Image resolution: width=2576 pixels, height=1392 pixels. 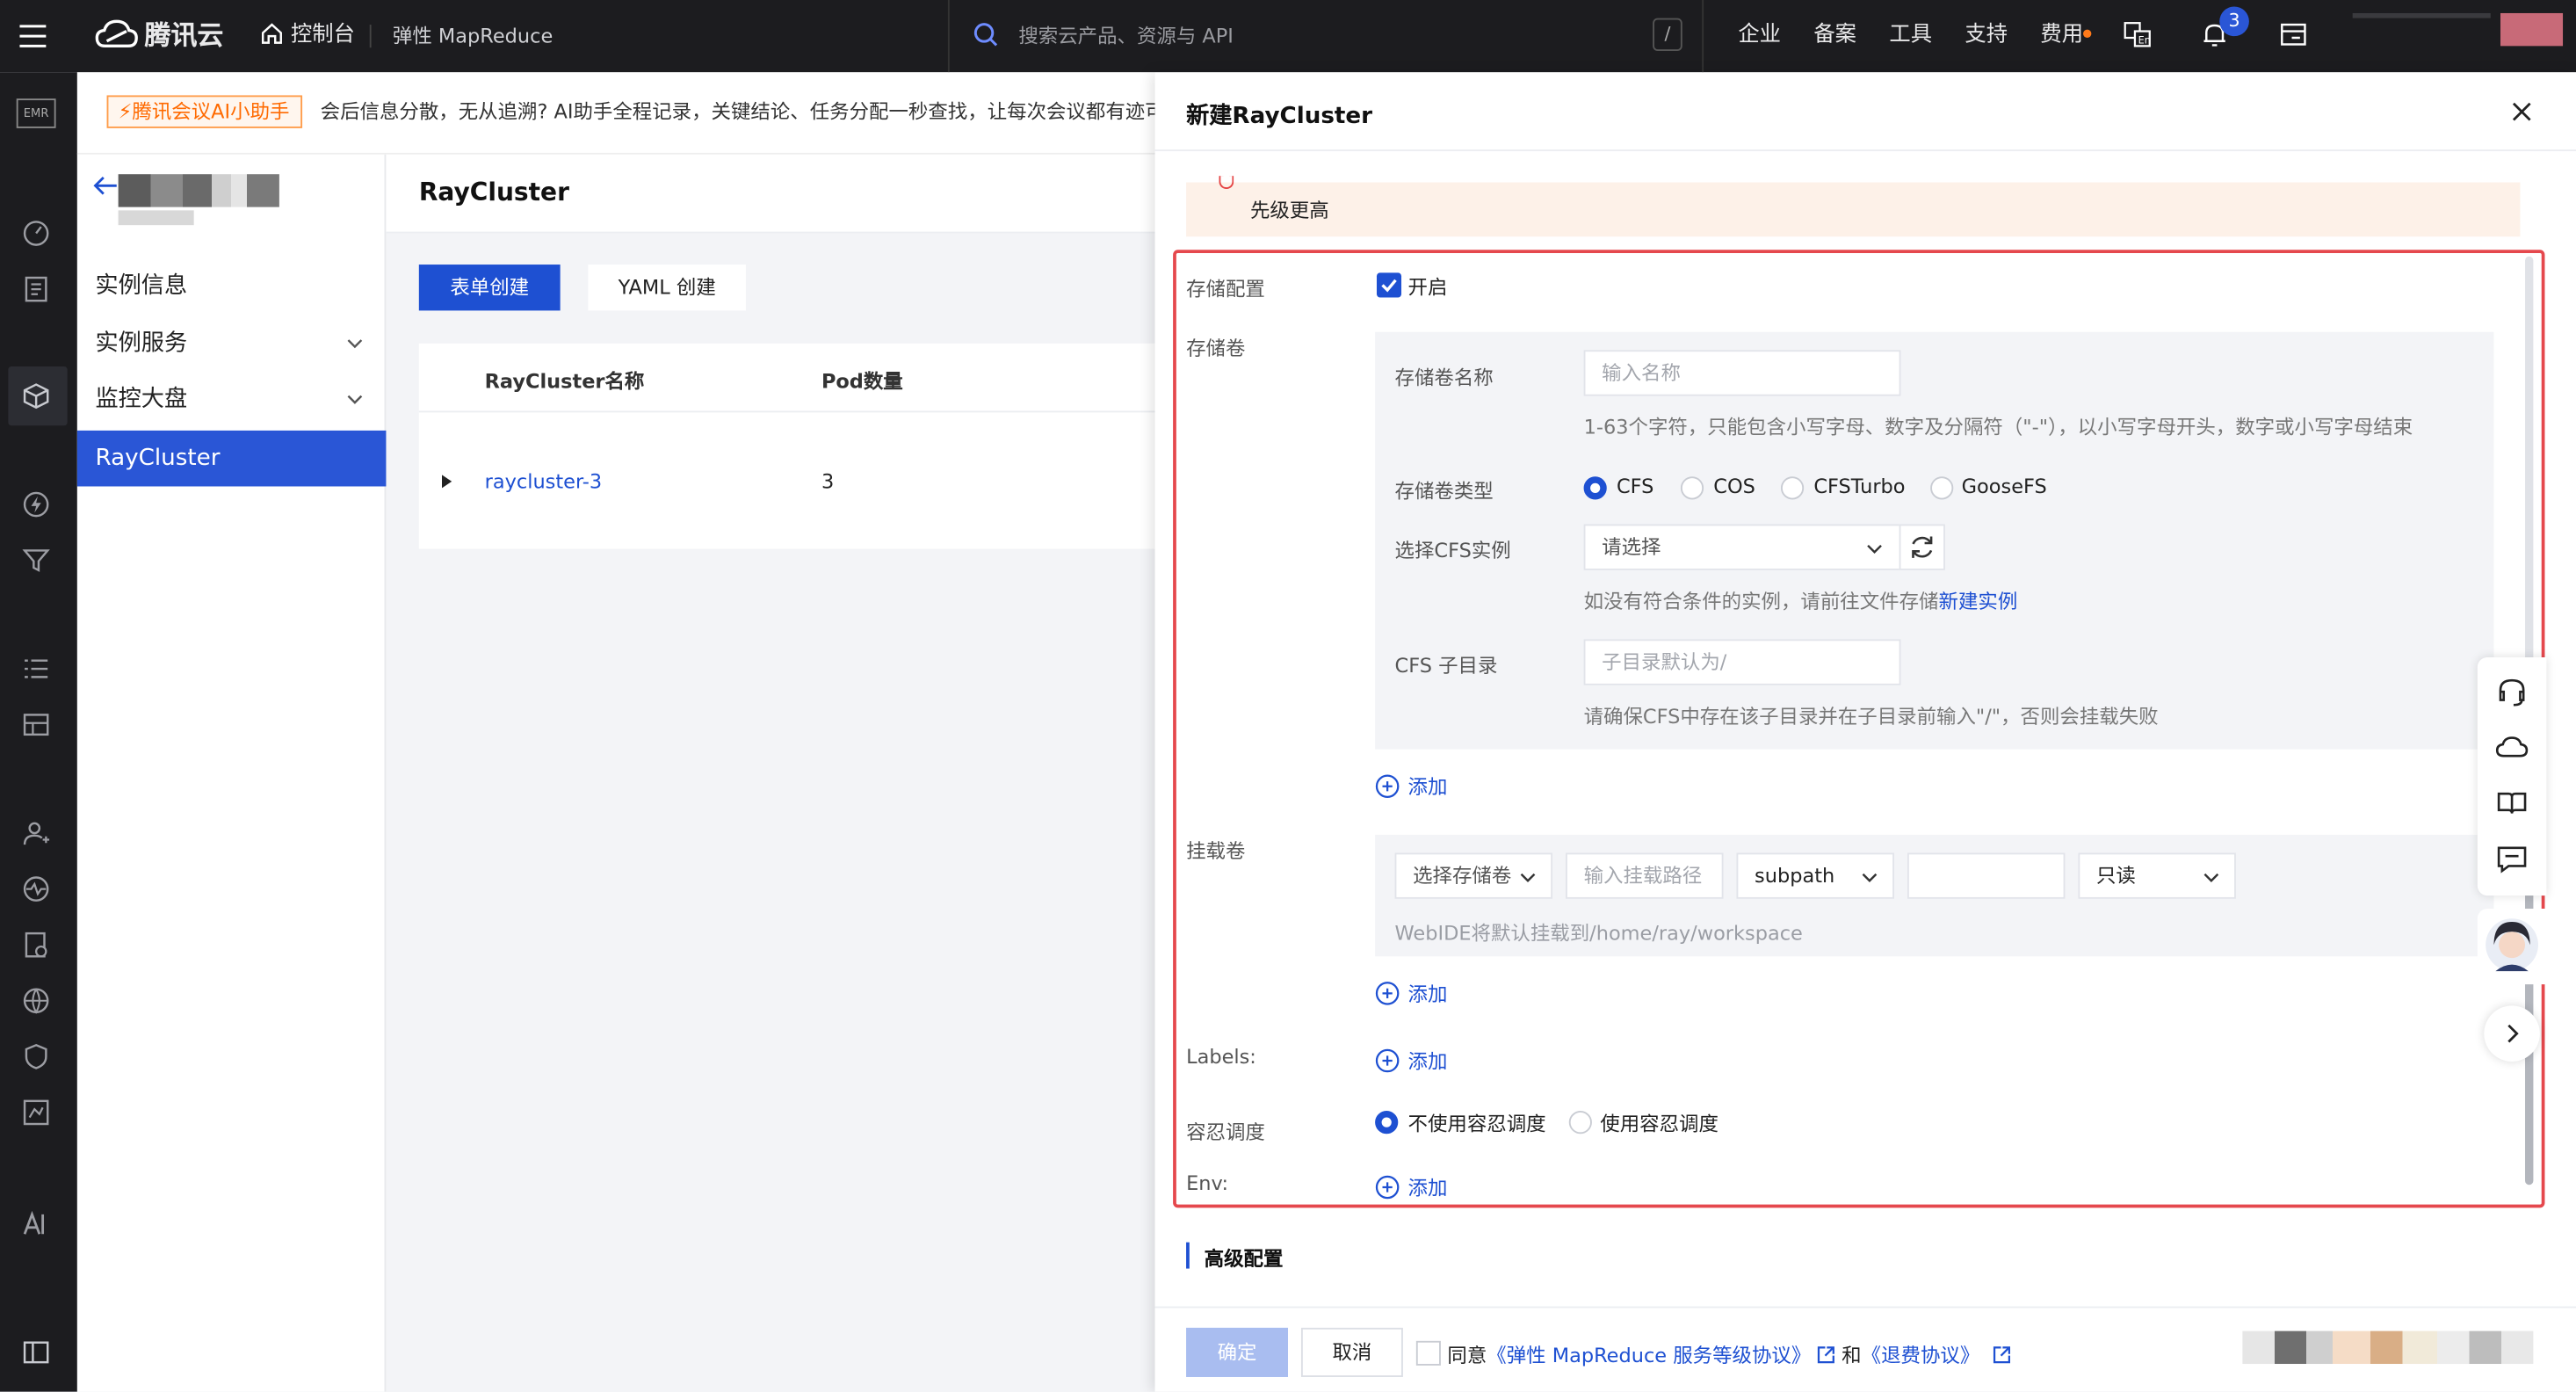 I want to click on monitor-icon, so click(x=36, y=889).